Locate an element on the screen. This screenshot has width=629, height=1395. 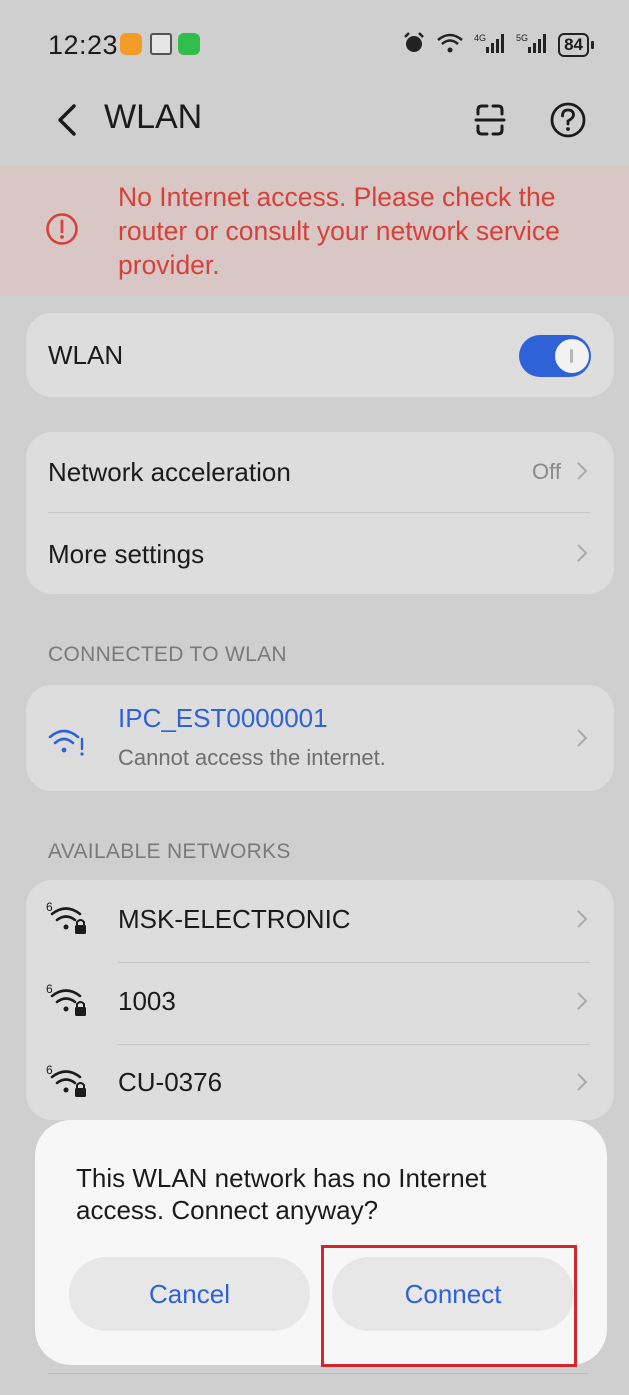
scan-icon is located at coordinates (490, 120).